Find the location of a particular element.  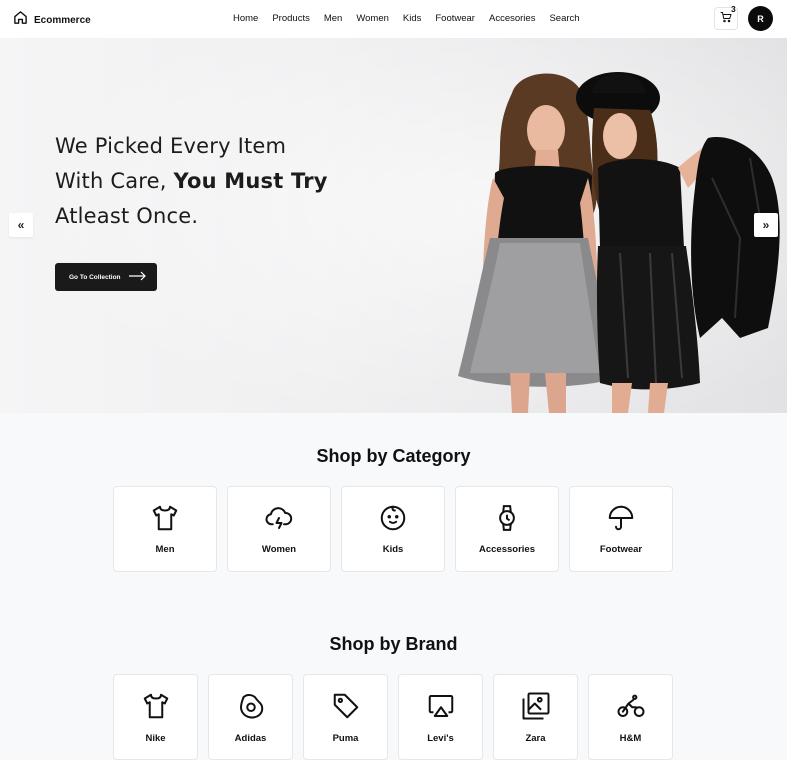

nav-kids: Kids is located at coordinates (412, 18).